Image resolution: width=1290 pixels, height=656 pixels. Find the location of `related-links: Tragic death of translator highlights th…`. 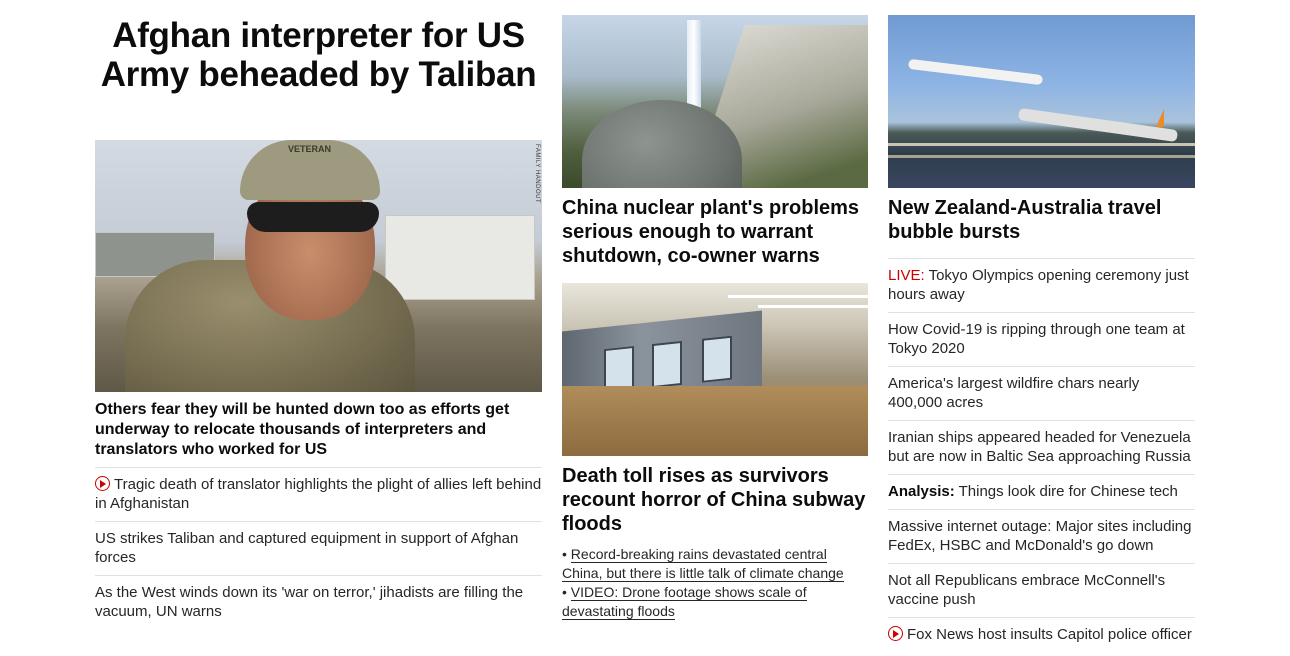

related-links: Tragic death of translator highlights th… is located at coordinates (318, 548).